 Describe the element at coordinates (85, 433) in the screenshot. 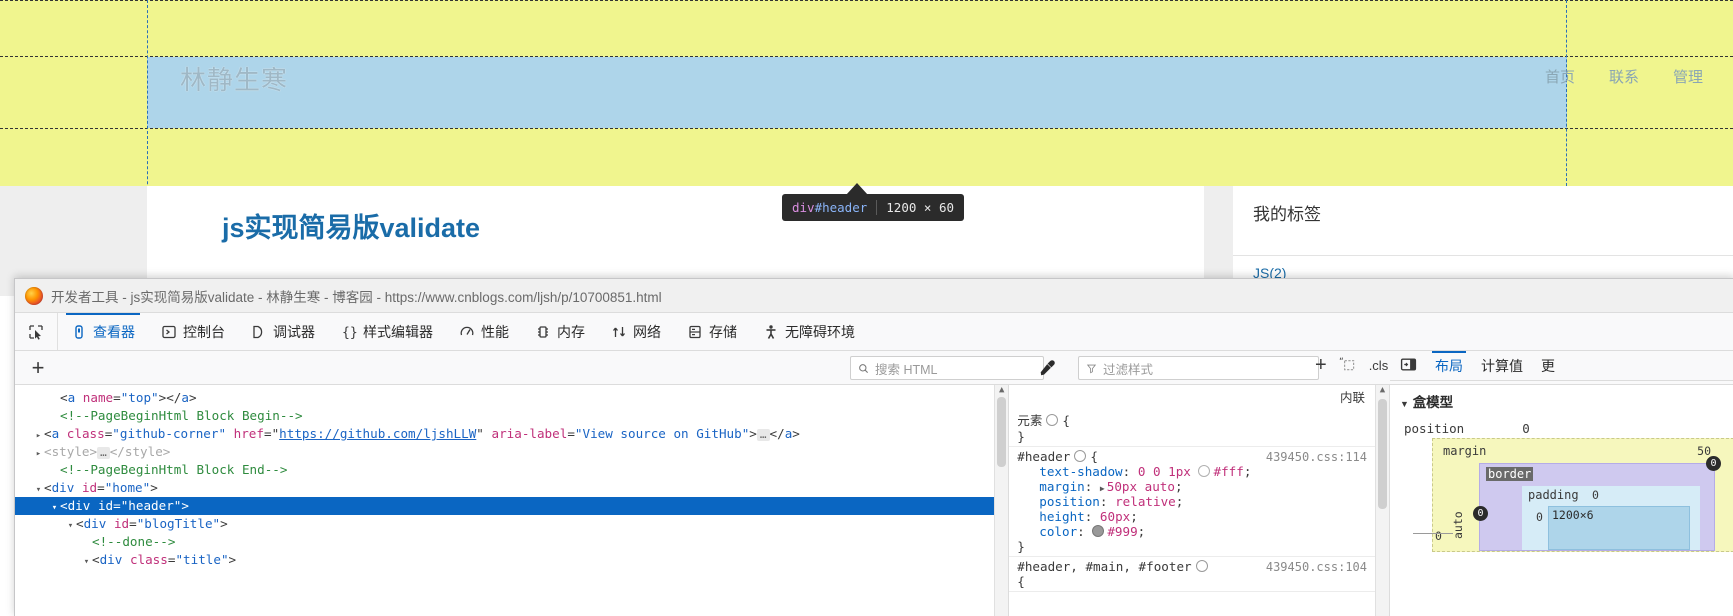

I see `dom-token: class` at that location.